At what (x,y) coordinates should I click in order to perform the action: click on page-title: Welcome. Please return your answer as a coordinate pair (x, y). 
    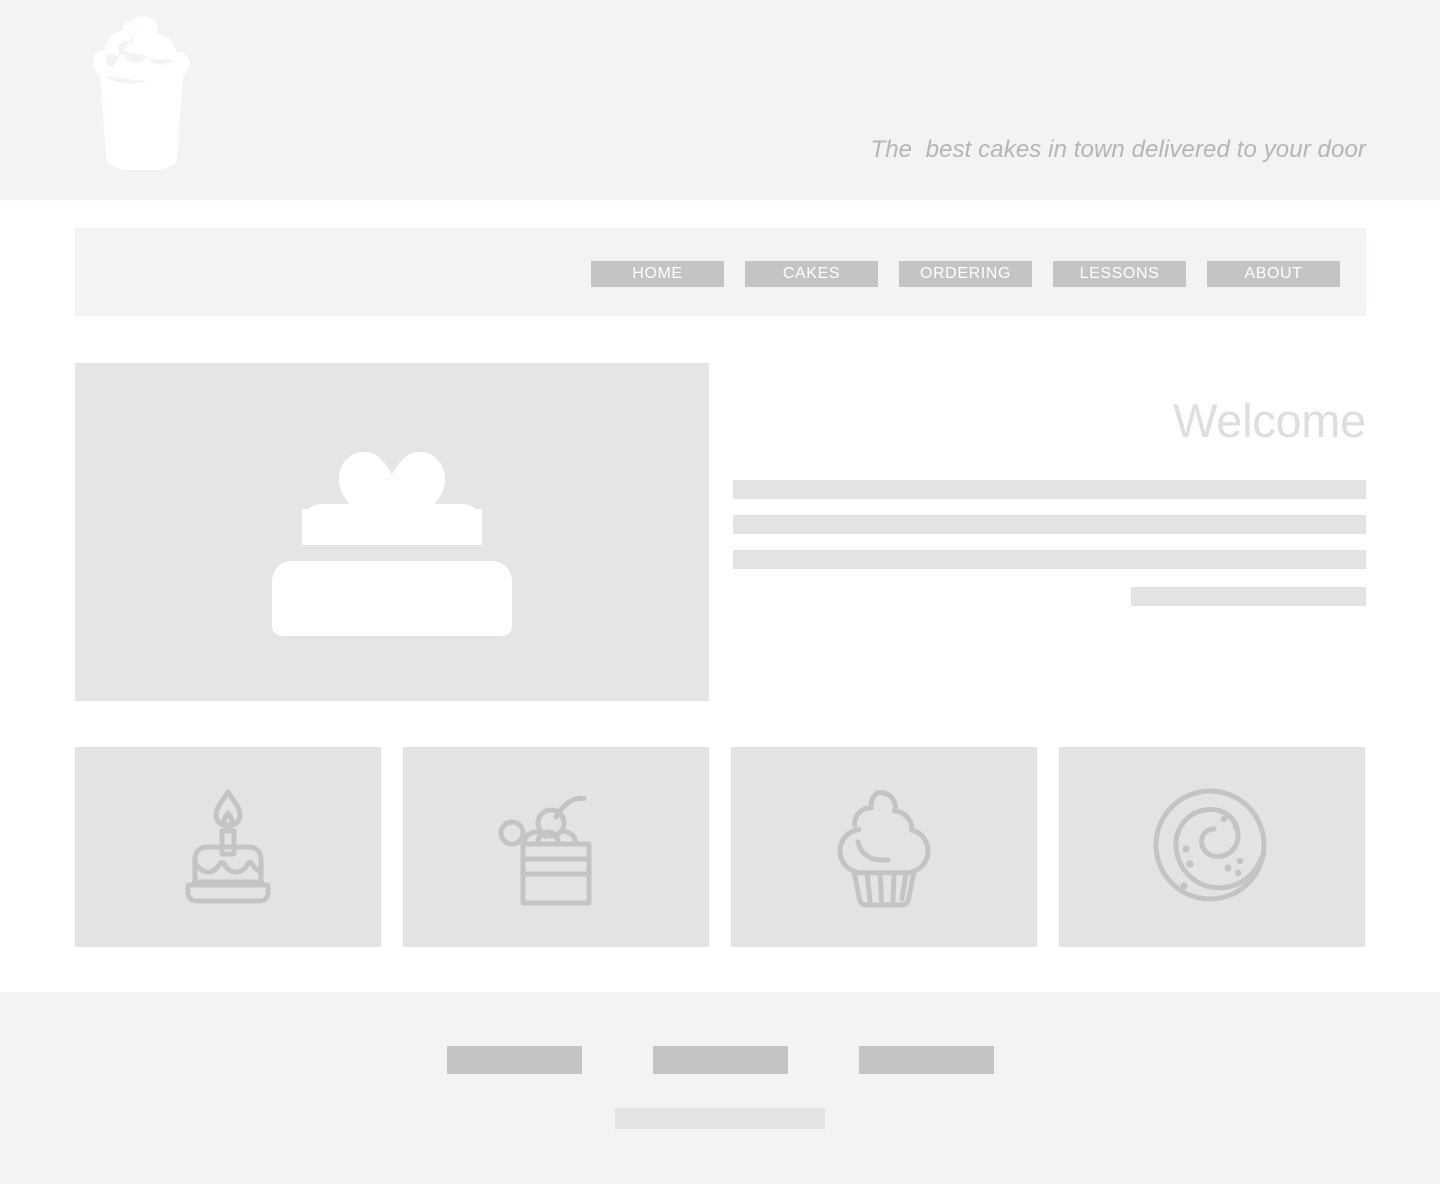
    Looking at the image, I should click on (1269, 421).